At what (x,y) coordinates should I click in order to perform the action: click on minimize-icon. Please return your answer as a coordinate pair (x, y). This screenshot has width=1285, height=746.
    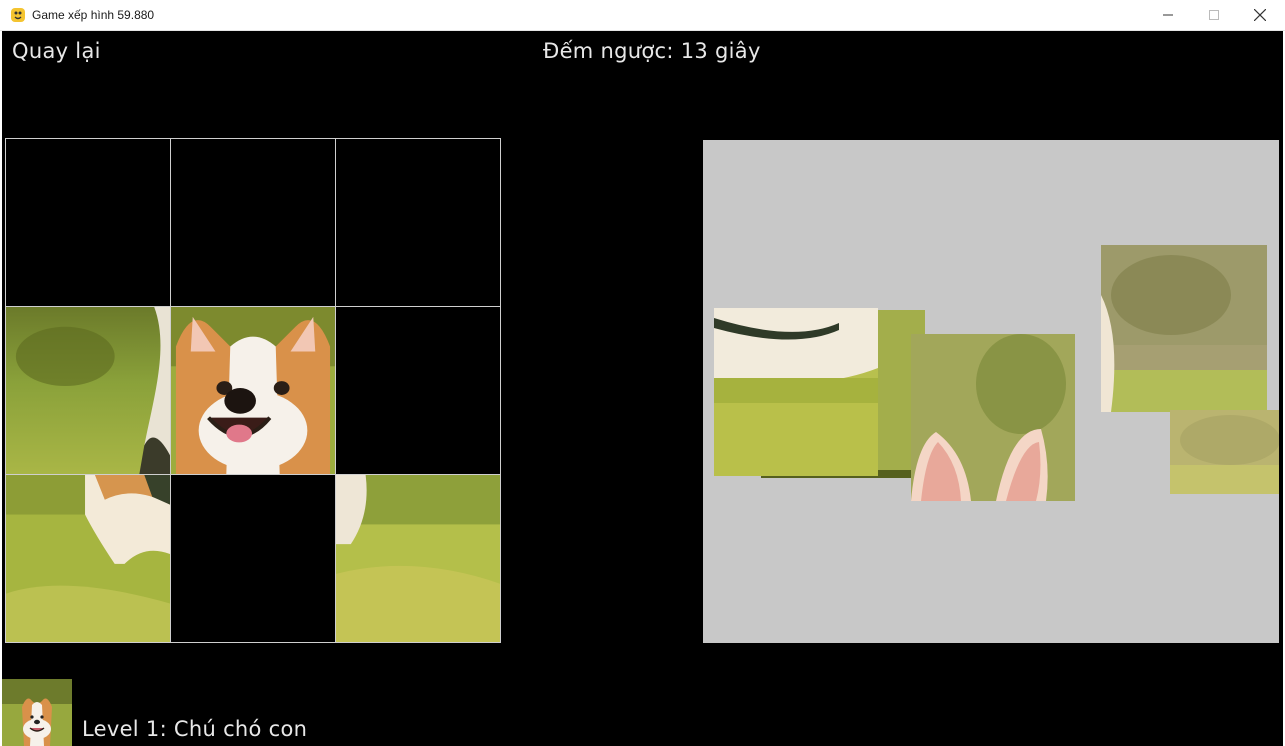
    Looking at the image, I should click on (1168, 15).